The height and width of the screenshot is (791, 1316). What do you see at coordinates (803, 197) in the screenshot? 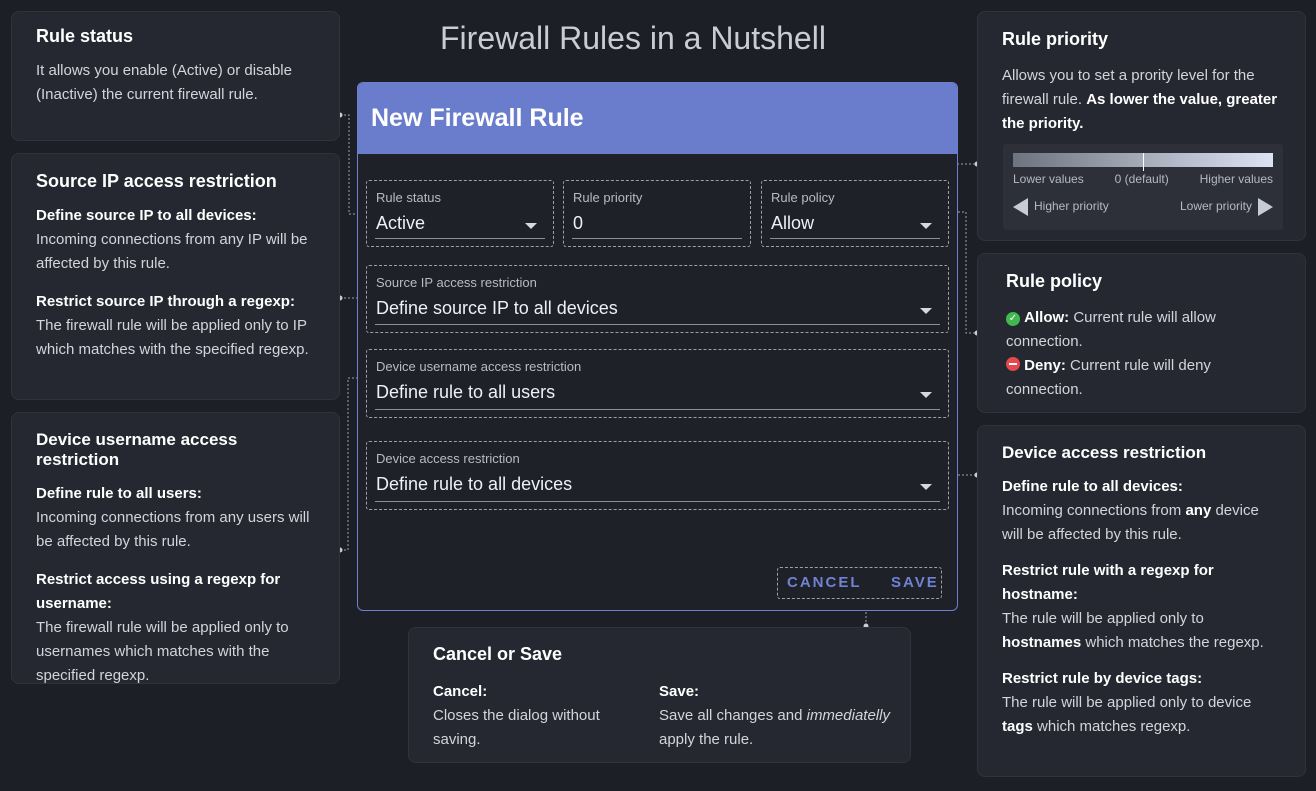
I see `field-label: Rule policy` at bounding box center [803, 197].